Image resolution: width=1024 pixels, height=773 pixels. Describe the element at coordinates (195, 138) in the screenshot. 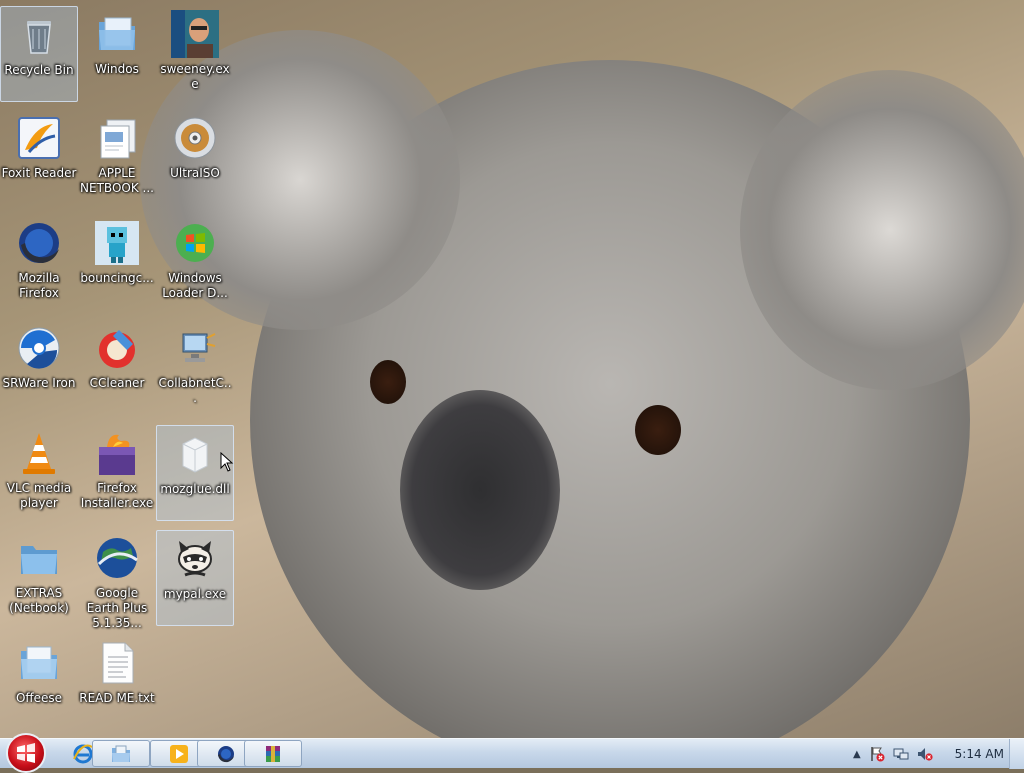

I see `disc-icon` at that location.